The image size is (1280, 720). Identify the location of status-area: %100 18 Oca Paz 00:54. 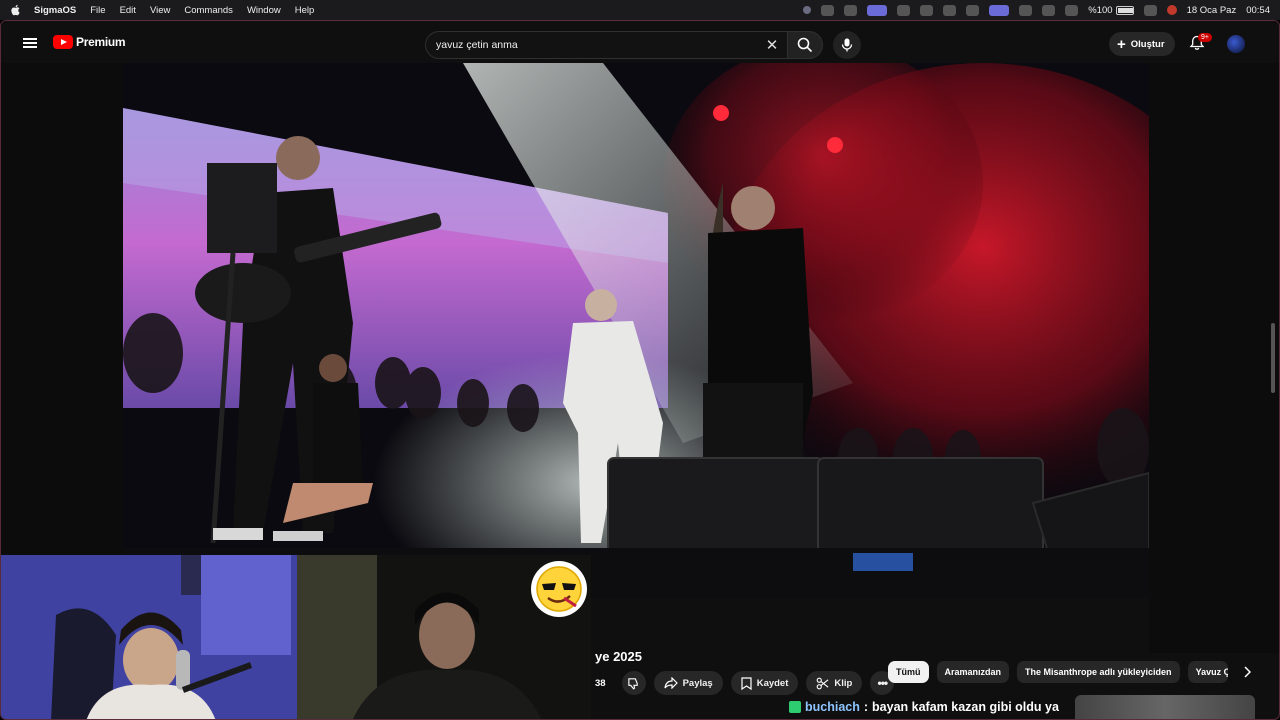
(1036, 10).